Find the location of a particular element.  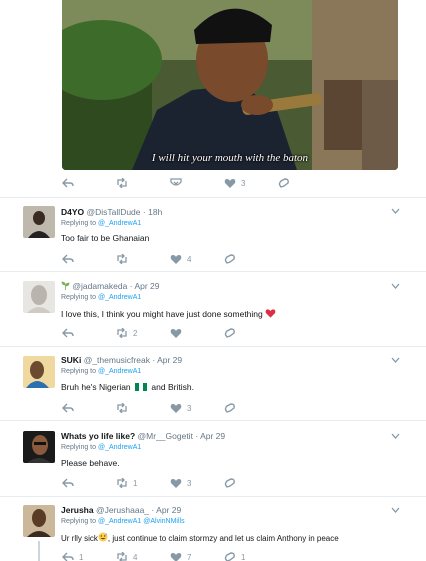

replying-to: Replying to @_AndrewA1 @AlvinNMills is located at coordinates (123, 521).